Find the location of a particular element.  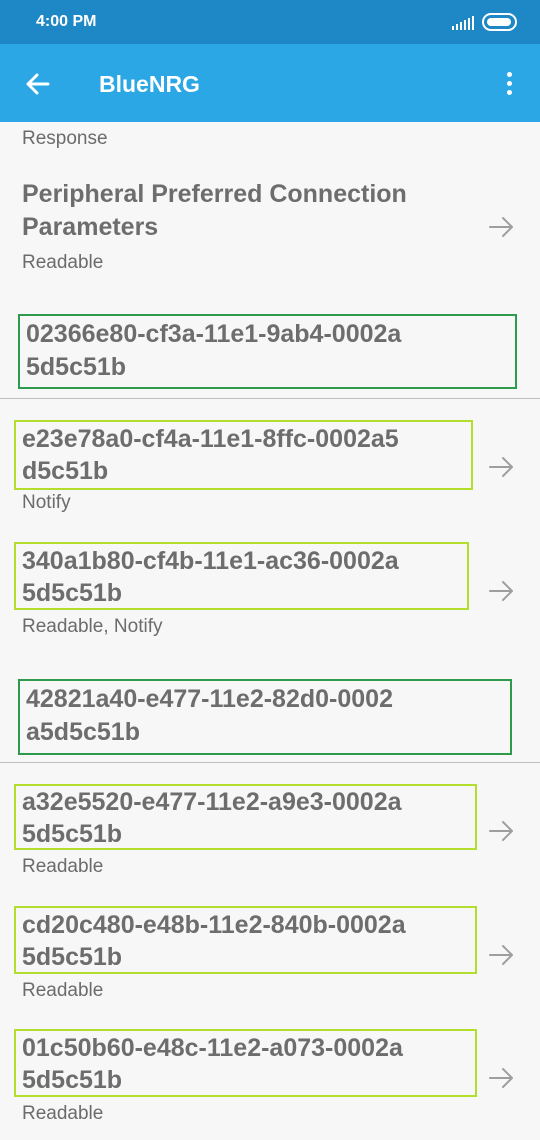

characteristic-uuid-line: a32e5520-e477-11e2-a9e3-0002a is located at coordinates (212, 802).